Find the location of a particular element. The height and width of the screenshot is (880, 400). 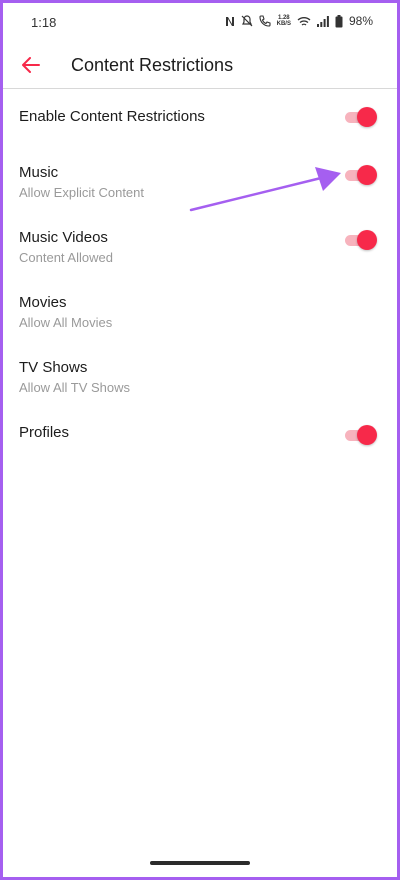

setting-music: Music Allow Explicit Content is located at coordinates (200, 190).